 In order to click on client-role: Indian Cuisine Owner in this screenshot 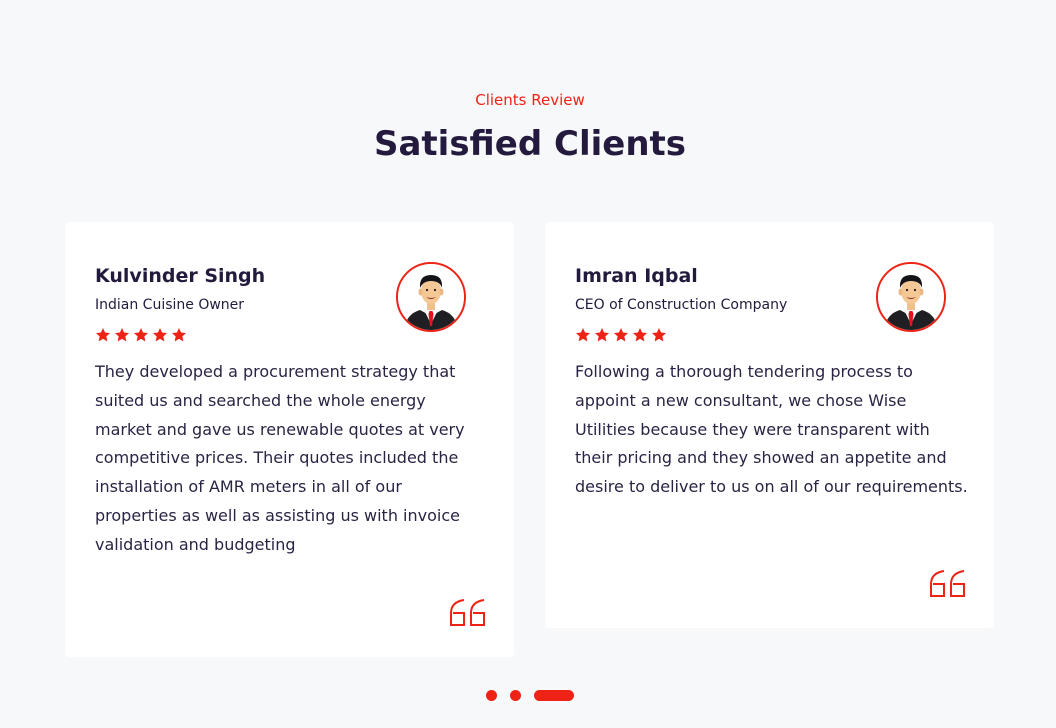, I will do `click(170, 305)`.